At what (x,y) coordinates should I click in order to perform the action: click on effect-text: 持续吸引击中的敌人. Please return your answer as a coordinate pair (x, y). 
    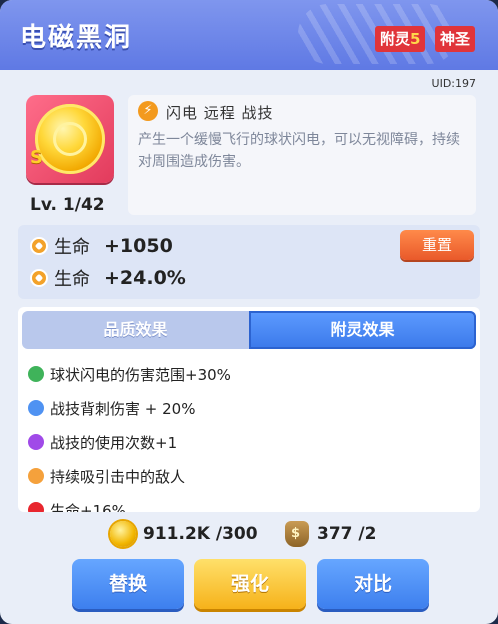
    Looking at the image, I should click on (118, 476).